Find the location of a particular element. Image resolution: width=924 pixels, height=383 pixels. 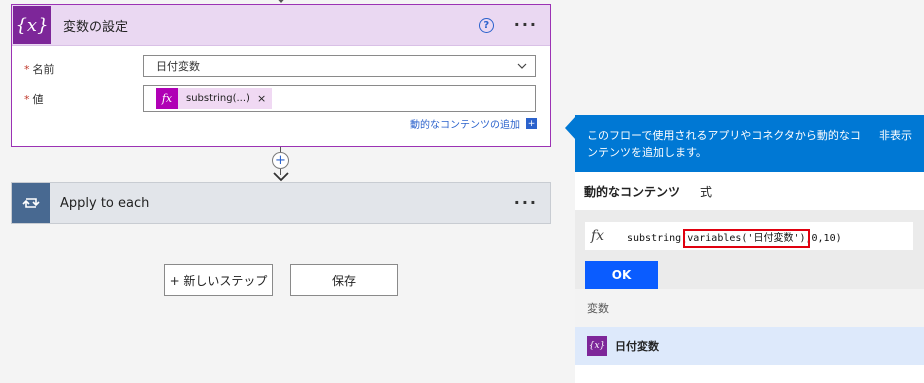

name-field-label: * 名前 is located at coordinates (39, 69).